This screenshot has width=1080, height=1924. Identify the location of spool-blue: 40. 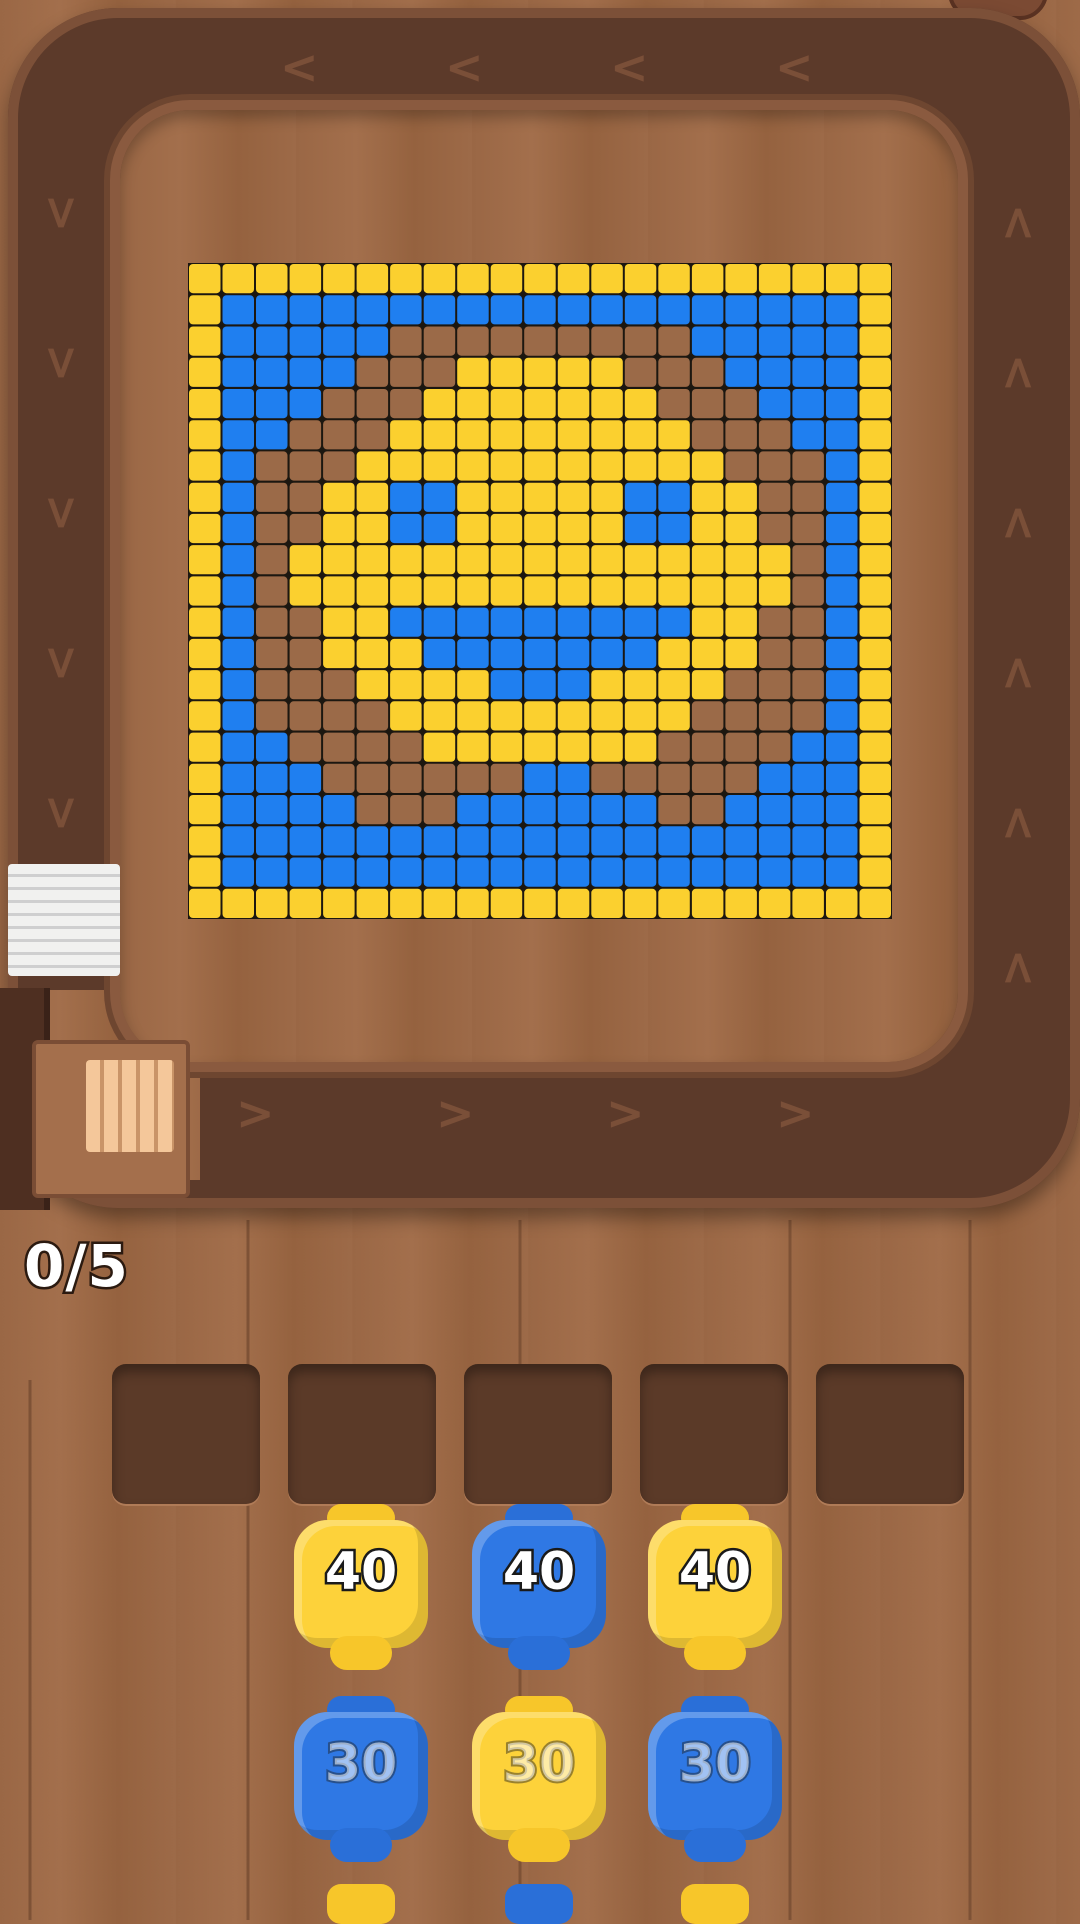
(539, 1591).